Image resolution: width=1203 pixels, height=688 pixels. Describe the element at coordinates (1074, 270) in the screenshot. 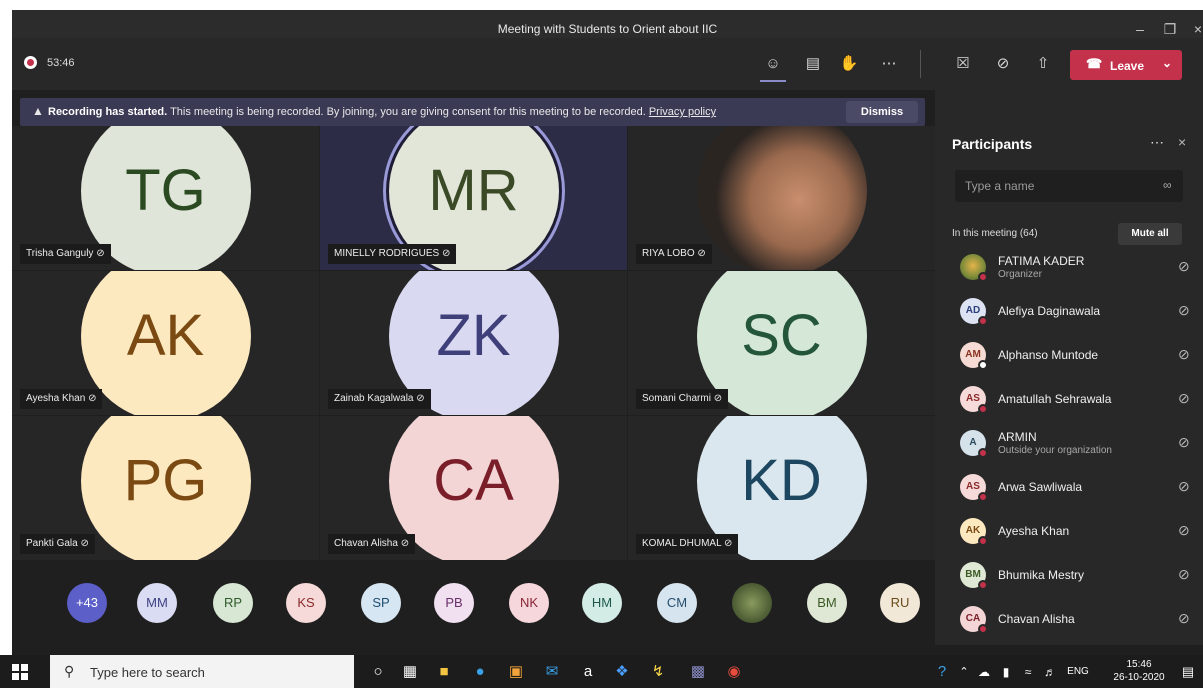

I see `participant-row: FATIMA KADER Organizer ⊘` at that location.